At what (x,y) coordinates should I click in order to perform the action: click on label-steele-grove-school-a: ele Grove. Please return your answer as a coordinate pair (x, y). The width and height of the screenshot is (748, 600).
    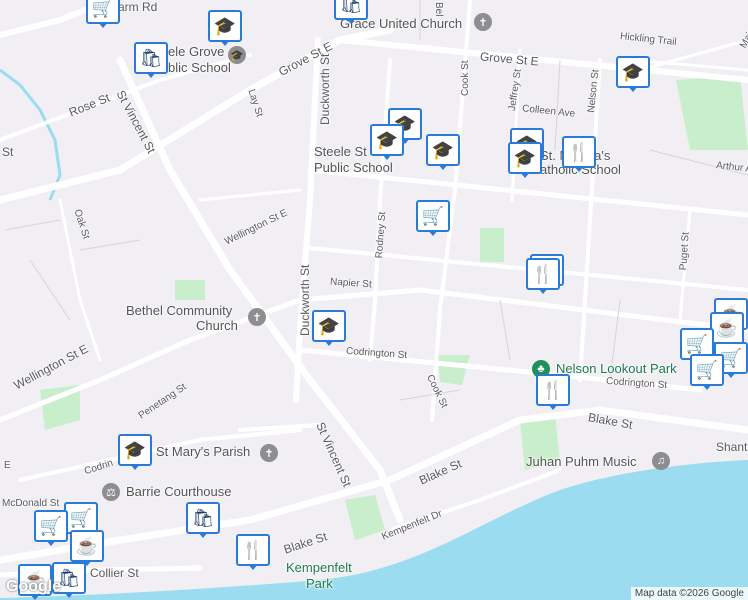
    Looking at the image, I should click on (196, 51).